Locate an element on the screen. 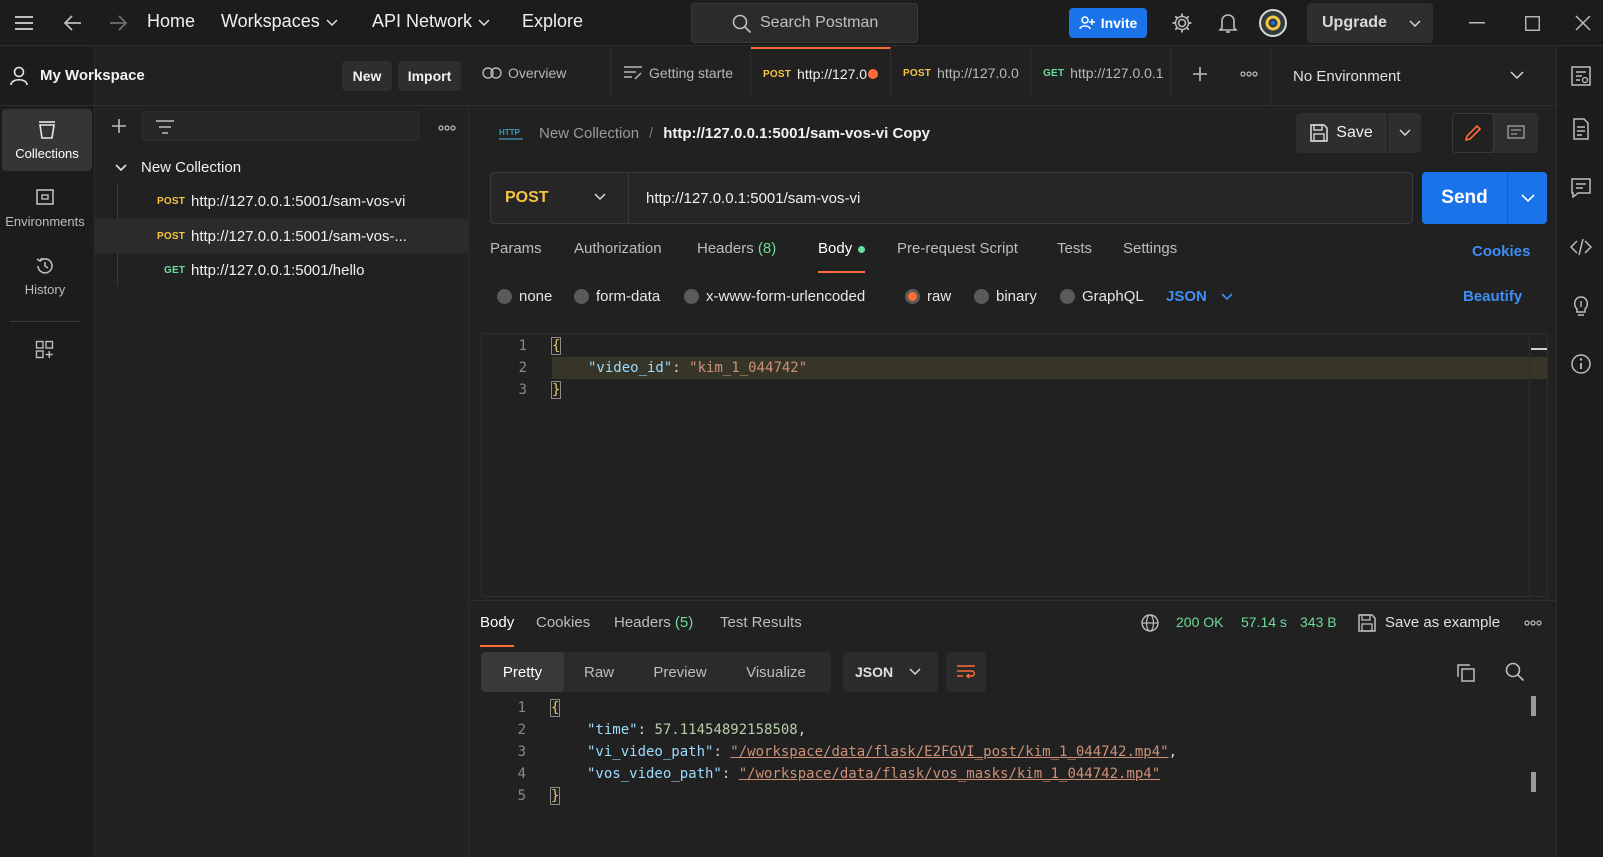 This screenshot has width=1603, height=857. resp-tab-body: Body is located at coordinates (497, 630).